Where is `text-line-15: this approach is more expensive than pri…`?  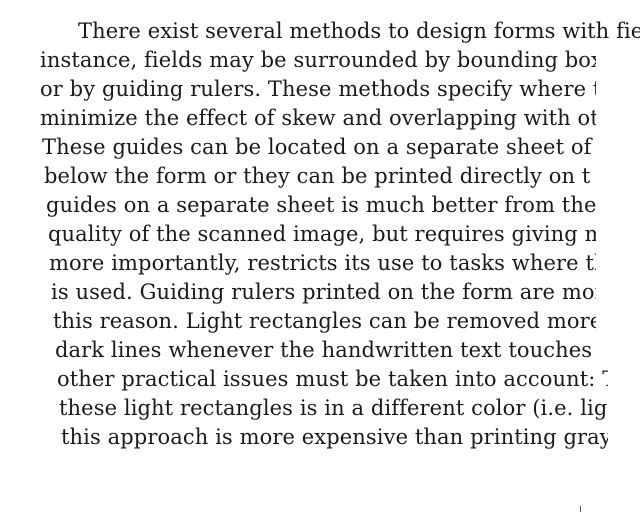 text-line-15: this approach is more expensive than pri… is located at coordinates (334, 437).